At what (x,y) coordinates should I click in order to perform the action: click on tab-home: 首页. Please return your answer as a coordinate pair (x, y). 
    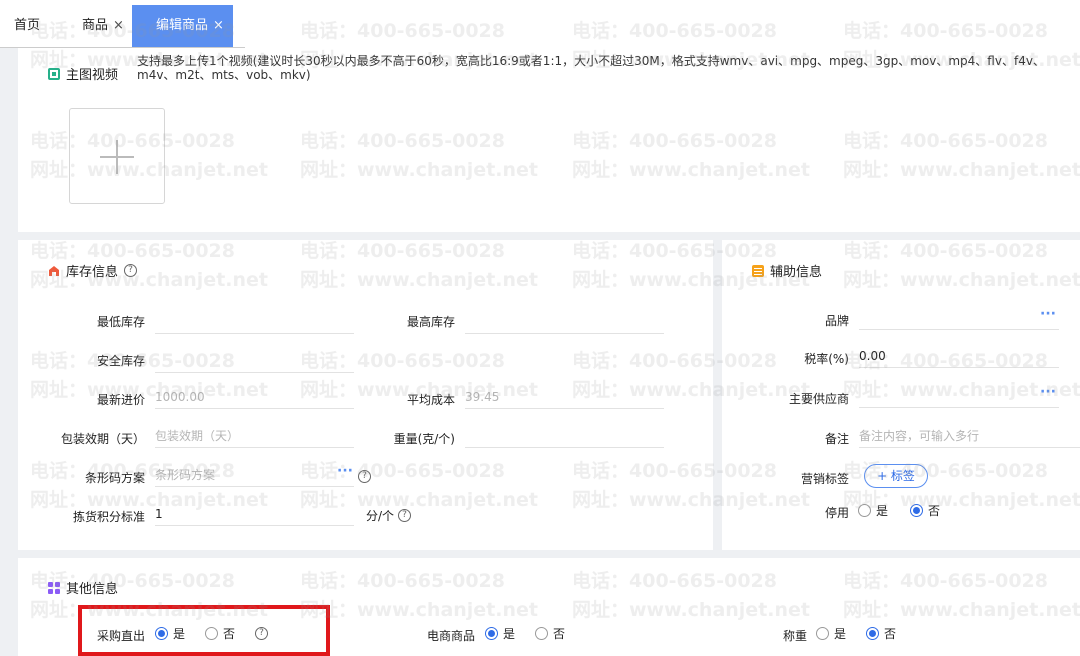
    Looking at the image, I should click on (27, 26).